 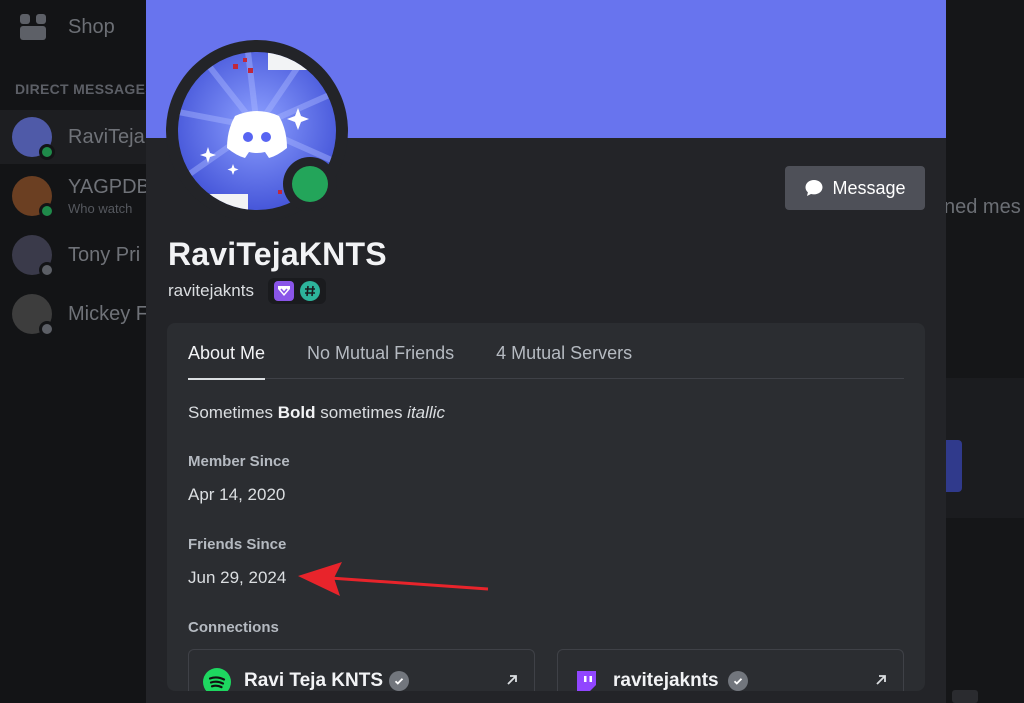 I want to click on dm-name: YAGPDB, so click(x=109, y=187).